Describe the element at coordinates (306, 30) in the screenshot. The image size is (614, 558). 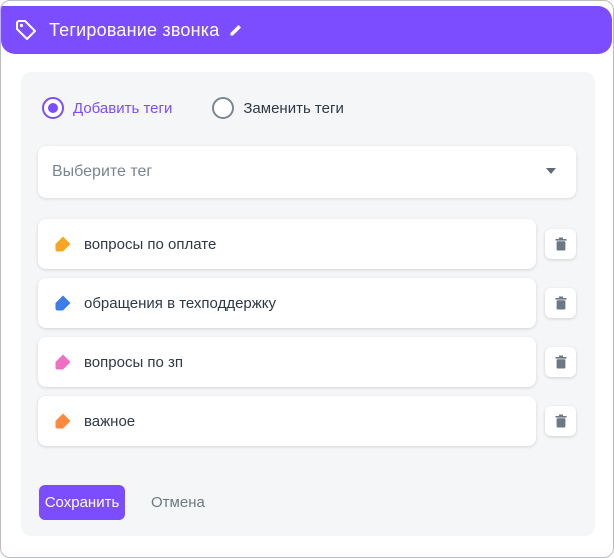
I see `dialog-header: Тегирование звонка` at that location.